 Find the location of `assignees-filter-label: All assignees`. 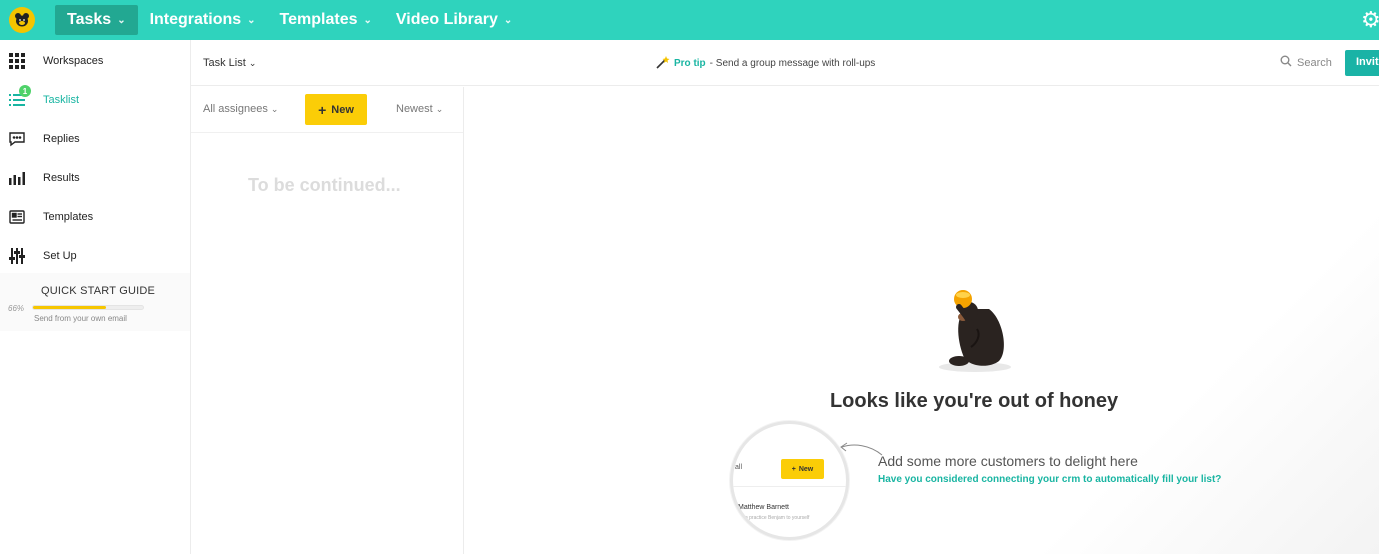

assignees-filter-label: All assignees is located at coordinates (235, 109).